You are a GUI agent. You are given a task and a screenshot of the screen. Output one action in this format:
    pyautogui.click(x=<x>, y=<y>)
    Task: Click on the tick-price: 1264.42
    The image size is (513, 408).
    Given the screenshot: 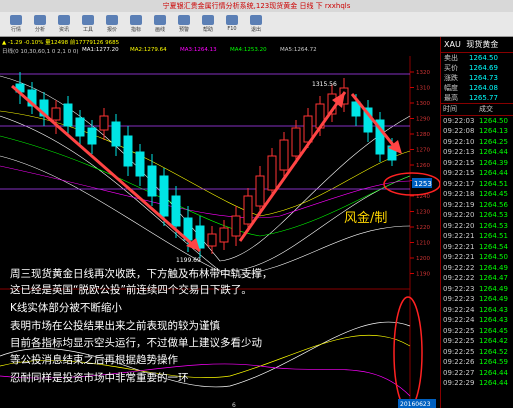 What is the action you would take?
    pyautogui.click(x=493, y=341)
    